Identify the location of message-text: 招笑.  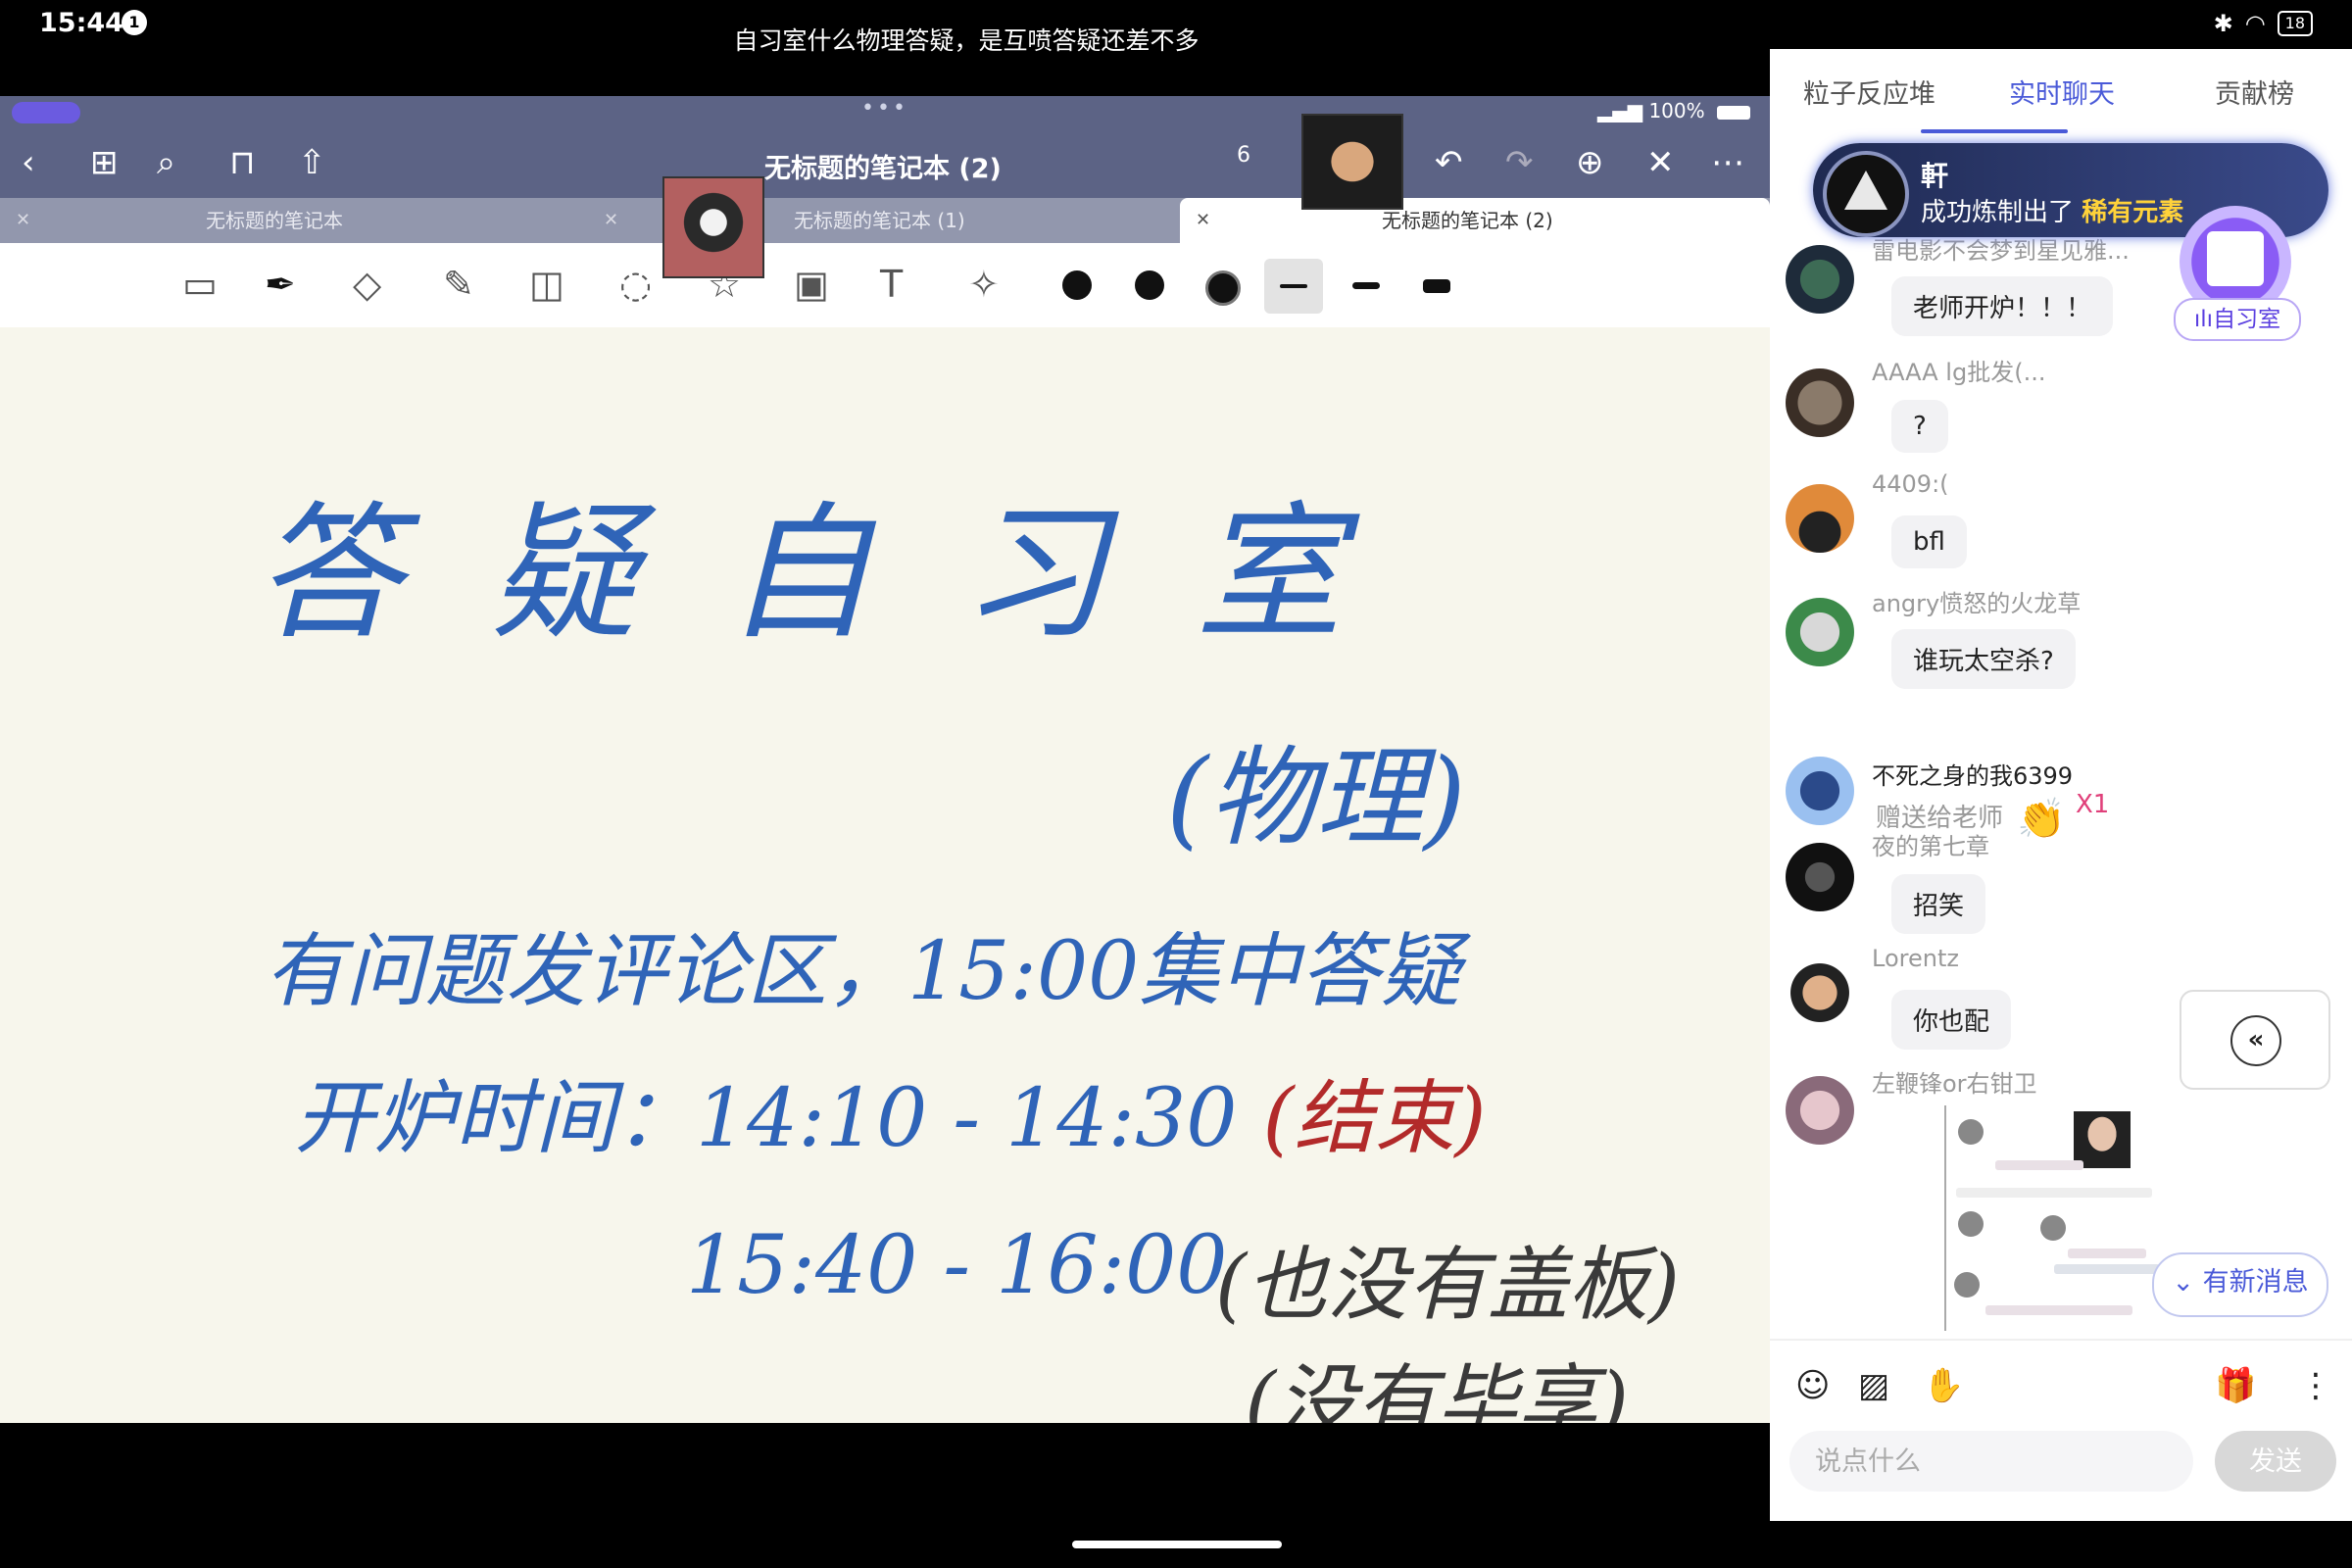
(1938, 904).